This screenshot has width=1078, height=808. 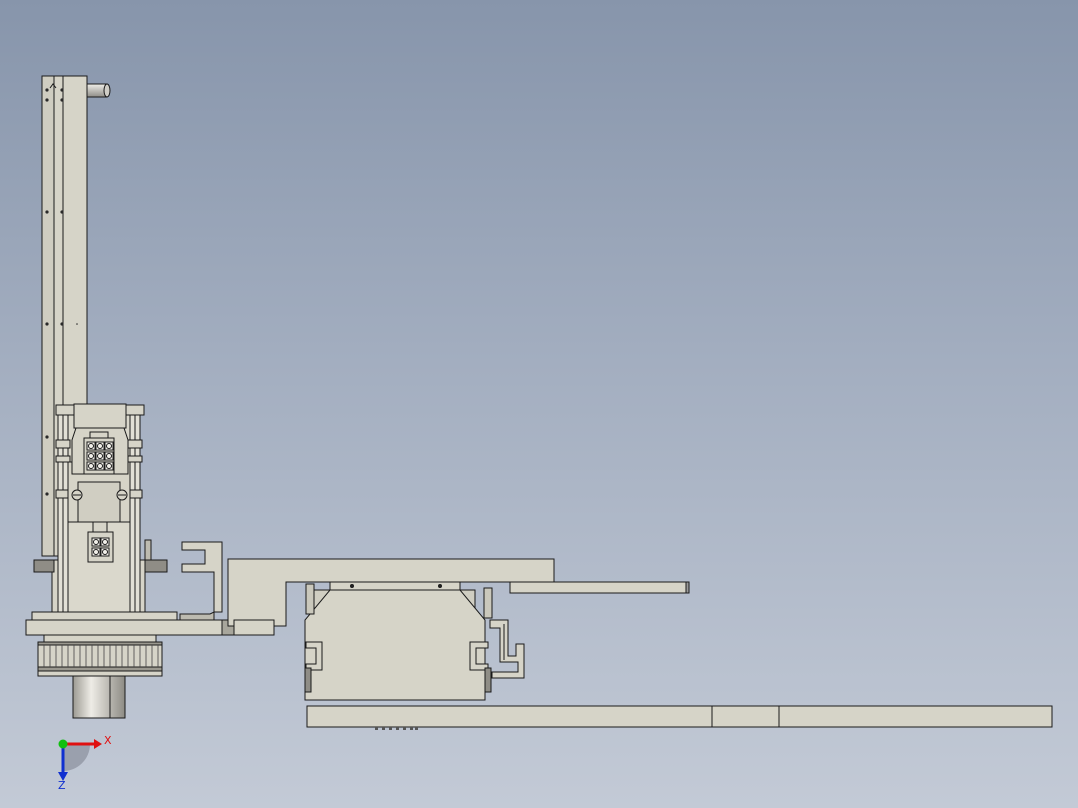 What do you see at coordinates (108, 740) in the screenshot?
I see `x-axis-label: X` at bounding box center [108, 740].